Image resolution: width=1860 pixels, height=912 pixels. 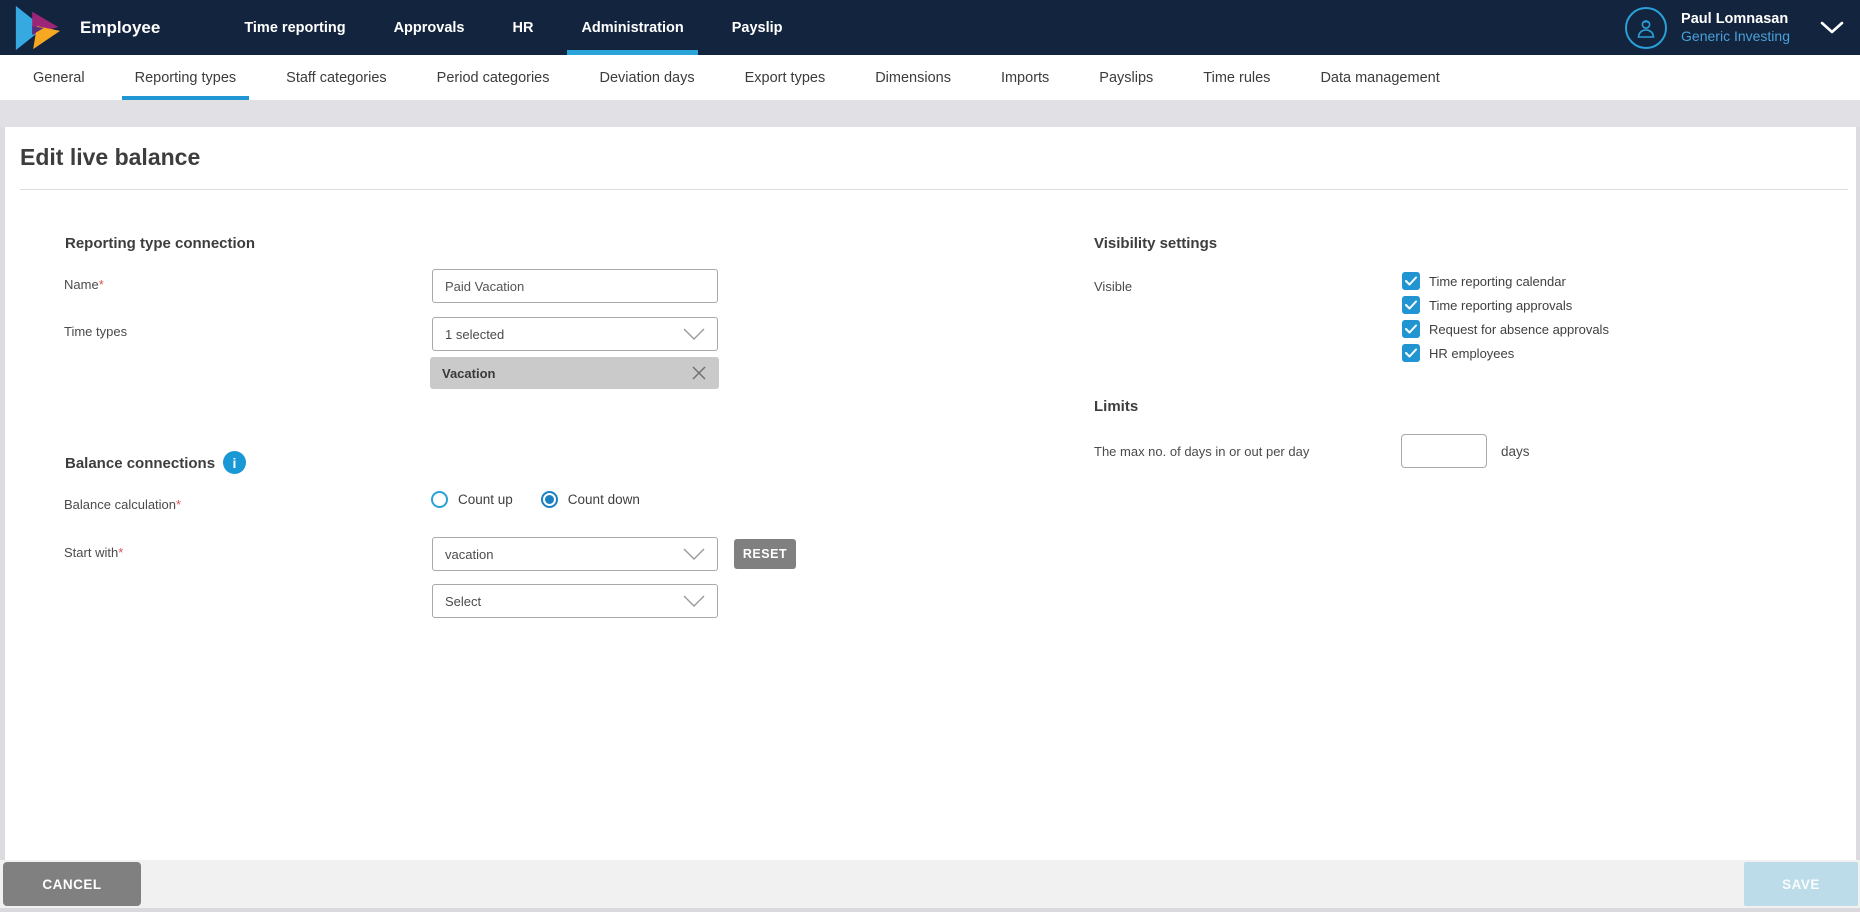 What do you see at coordinates (439, 499) in the screenshot?
I see `radio-count-up` at bounding box center [439, 499].